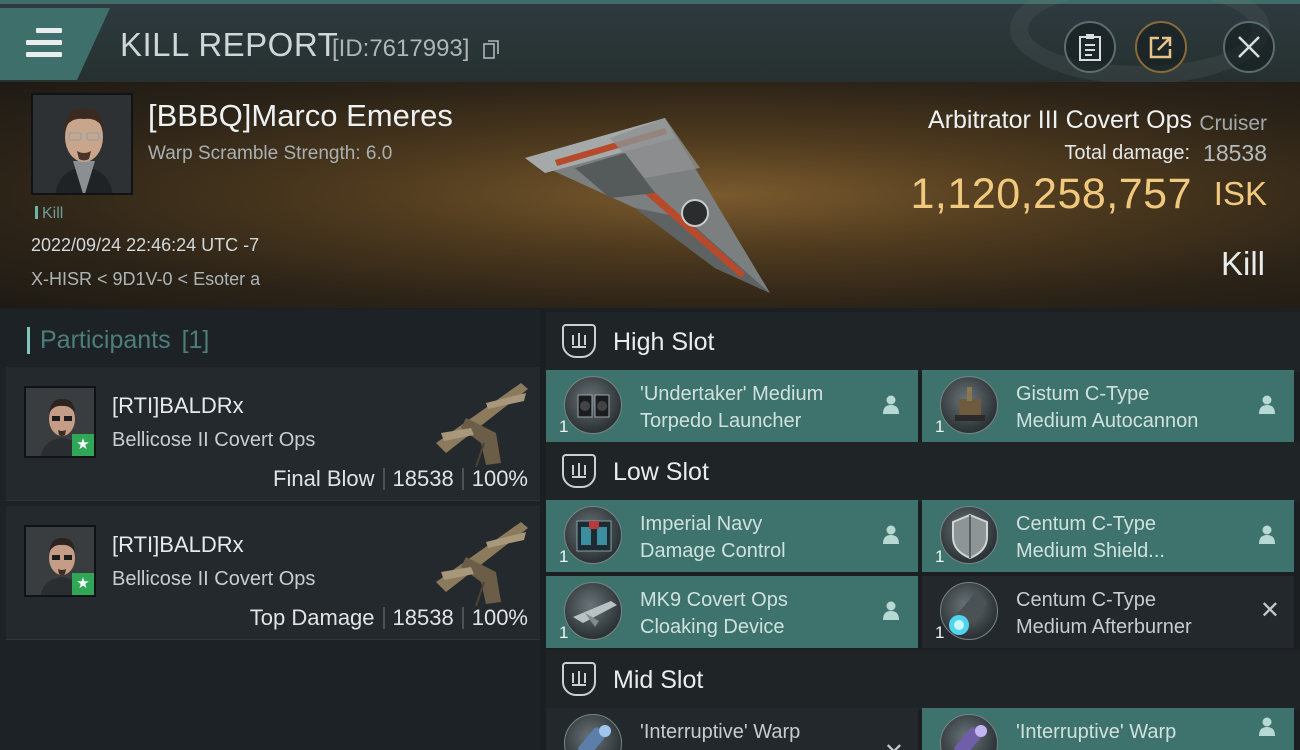  I want to click on module-item: 1 Gistum C-Type Medium Autocannon, so click(1108, 406).